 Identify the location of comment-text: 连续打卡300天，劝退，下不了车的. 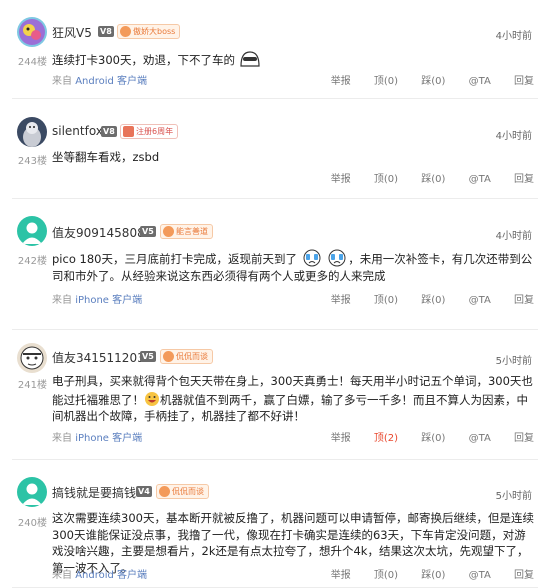
(294, 59).